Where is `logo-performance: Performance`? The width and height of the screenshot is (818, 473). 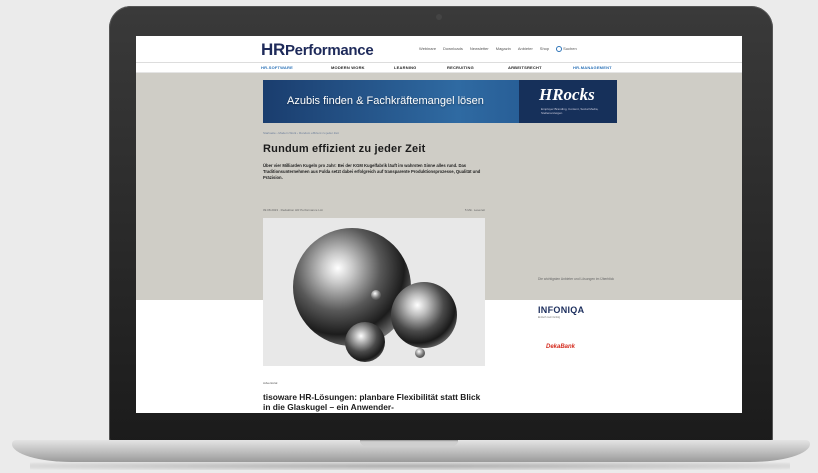 logo-performance: Performance is located at coordinates (329, 50).